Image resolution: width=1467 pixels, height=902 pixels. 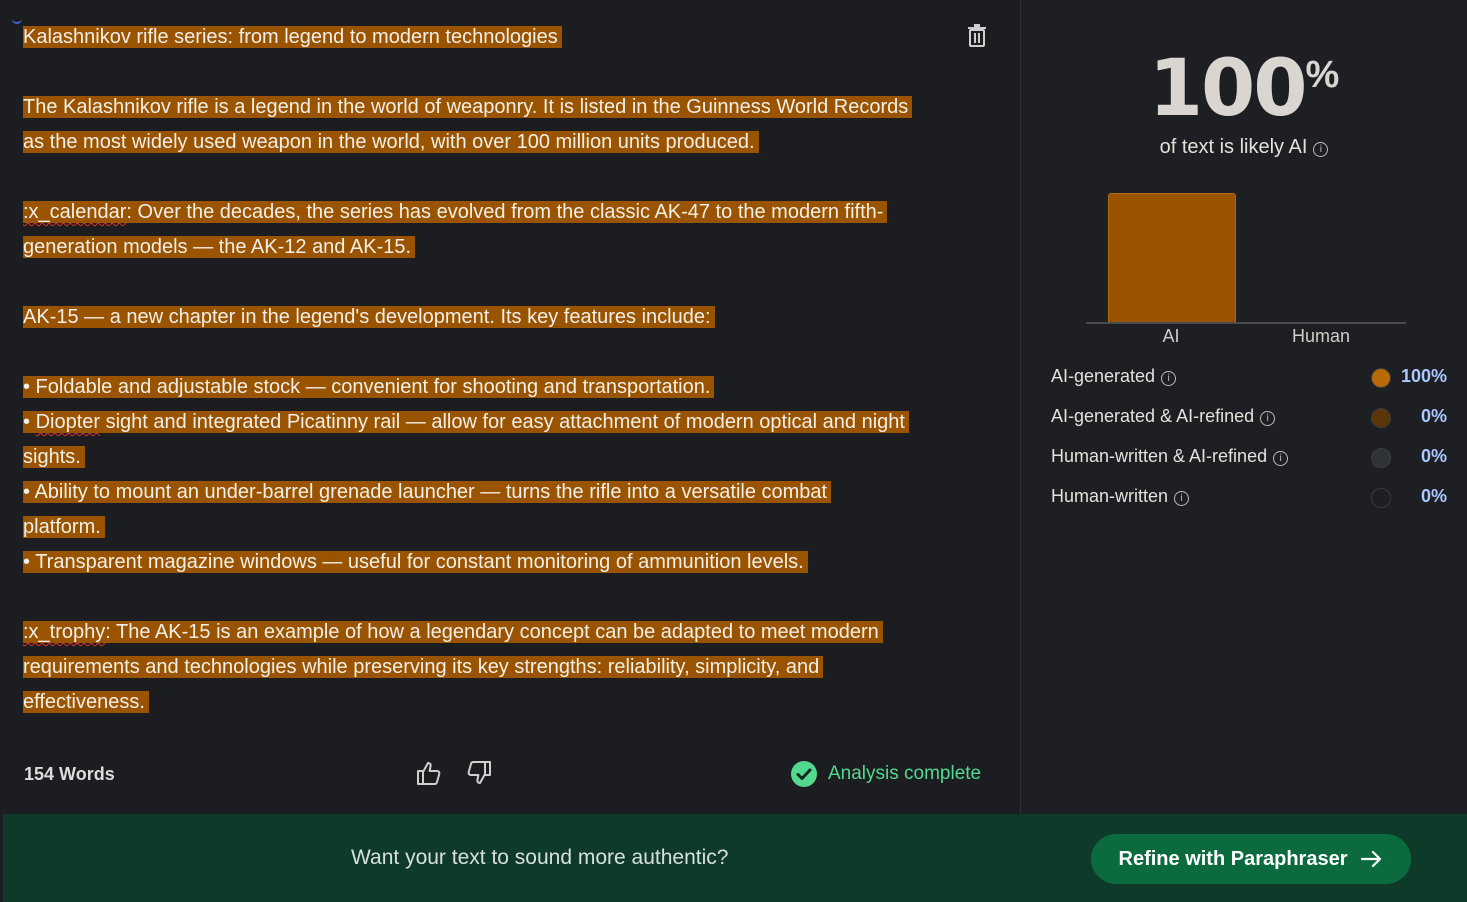 I want to click on refine-with-paraphraser-button: Refine with Paraphraser, so click(x=1251, y=859).